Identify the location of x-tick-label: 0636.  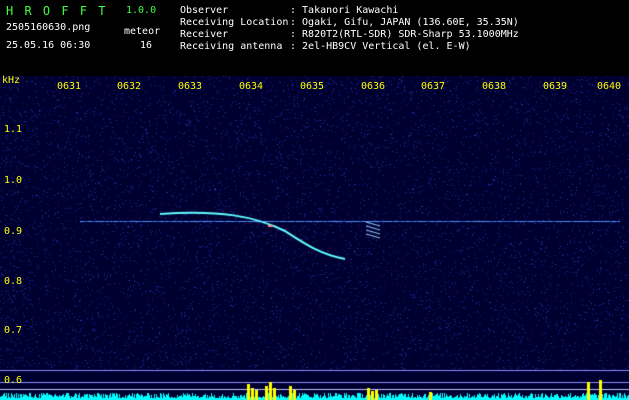
(373, 86).